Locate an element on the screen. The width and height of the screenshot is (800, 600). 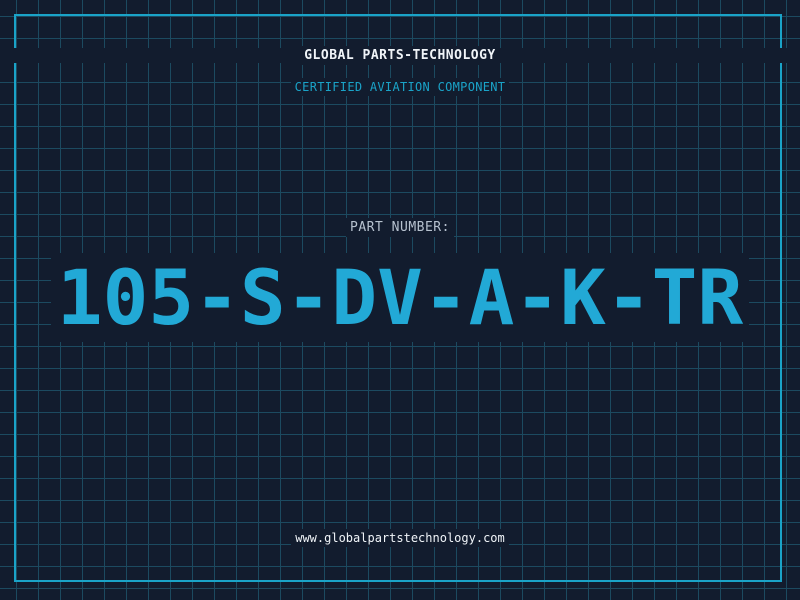
part-number-value: 105-S-DV-A-K-TR is located at coordinates (400, 297).